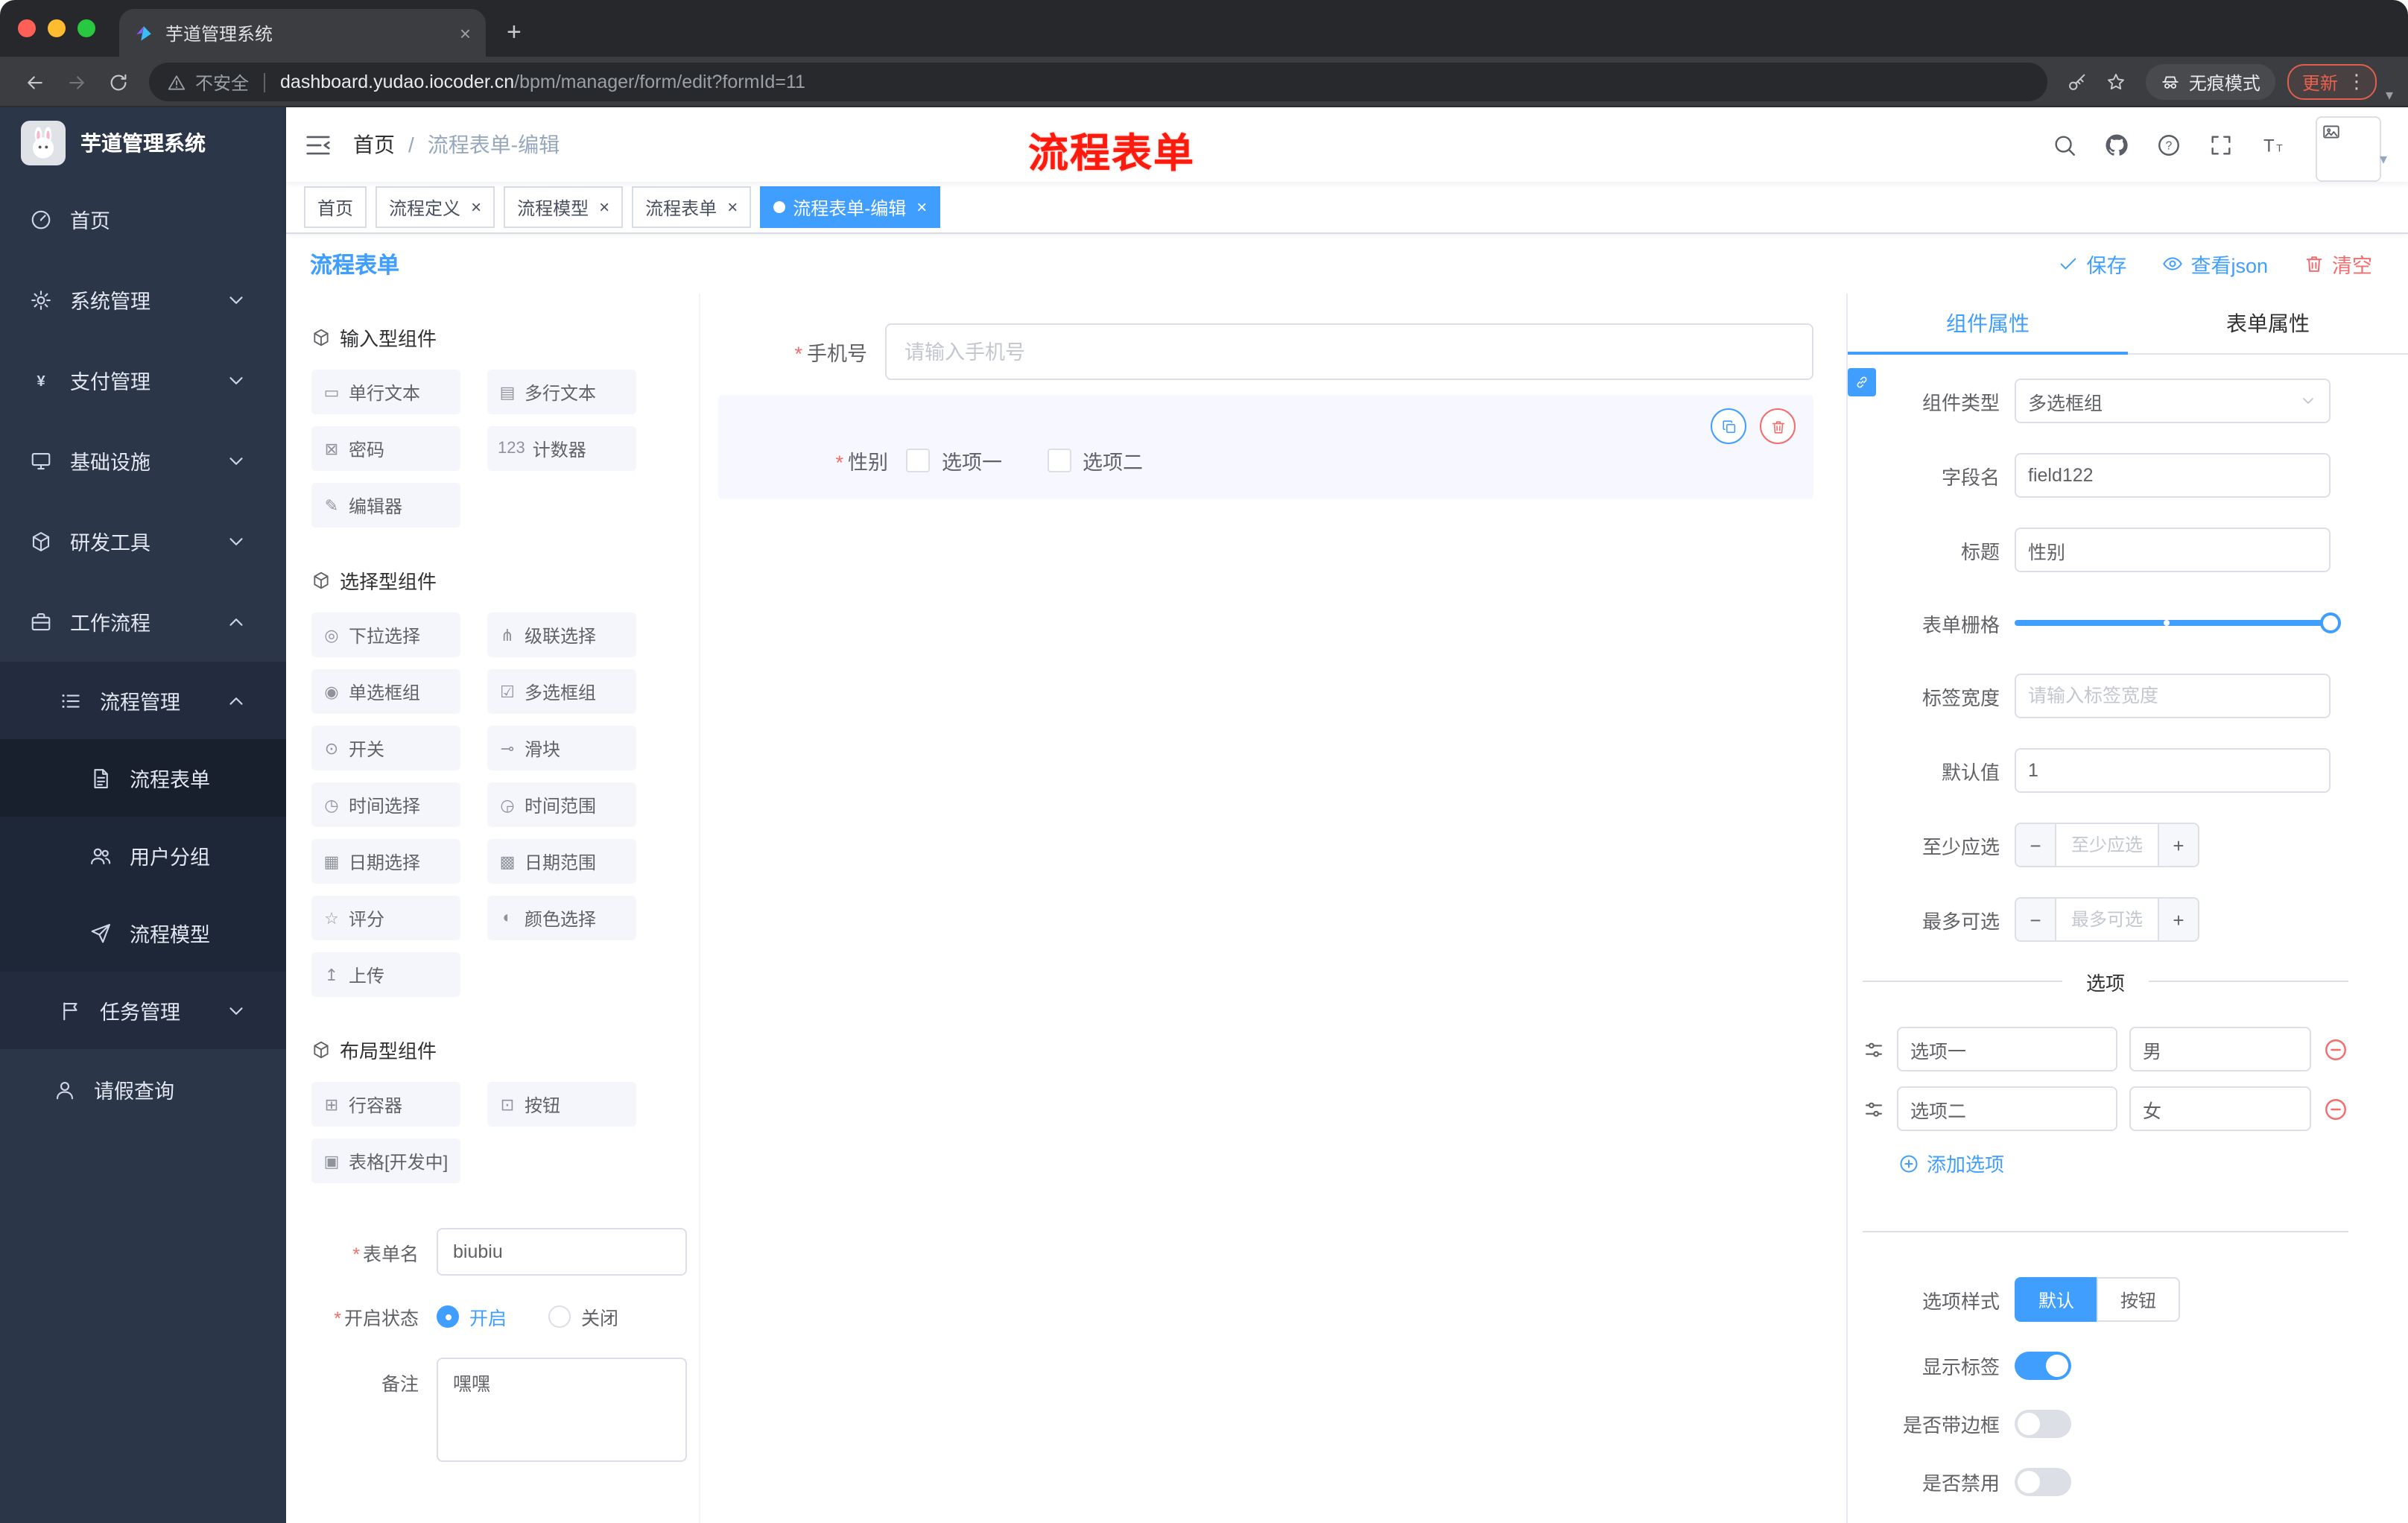  What do you see at coordinates (2178, 919) in the screenshot?
I see `max-select-increase-button: +` at bounding box center [2178, 919].